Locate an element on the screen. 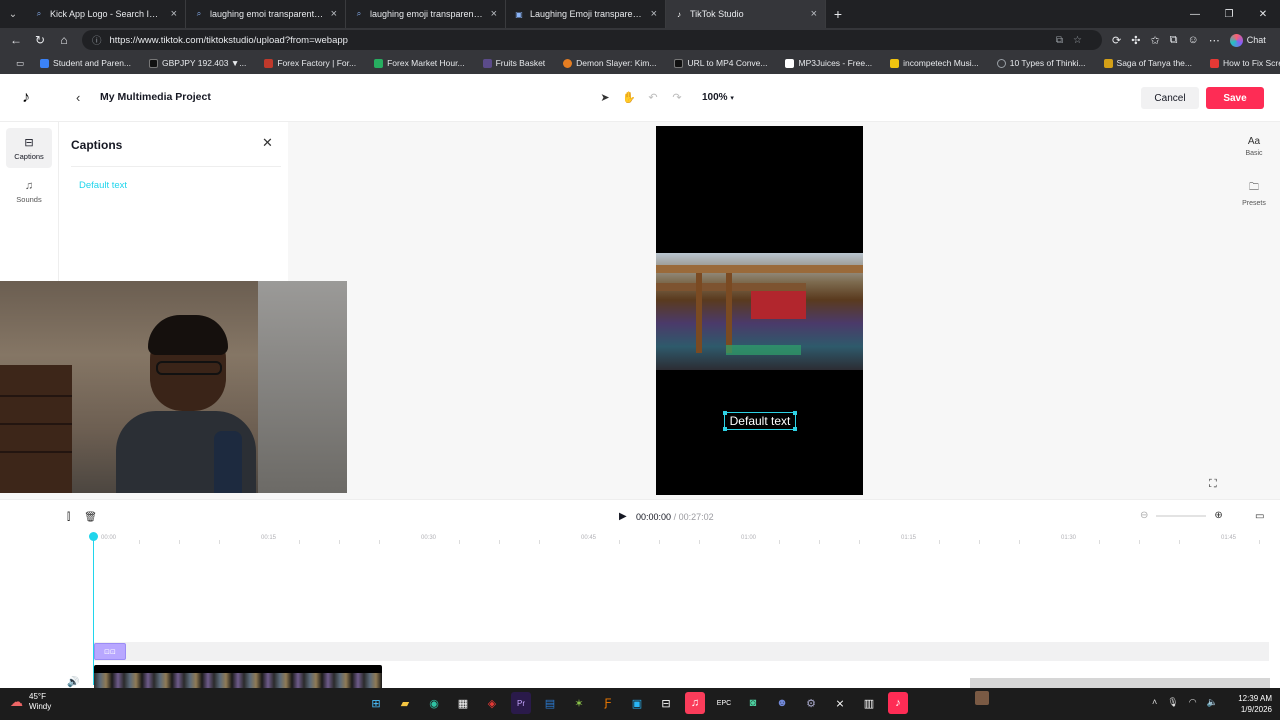 This screenshot has width=1280, height=720. redo-icon: ↷ is located at coordinates (677, 97).